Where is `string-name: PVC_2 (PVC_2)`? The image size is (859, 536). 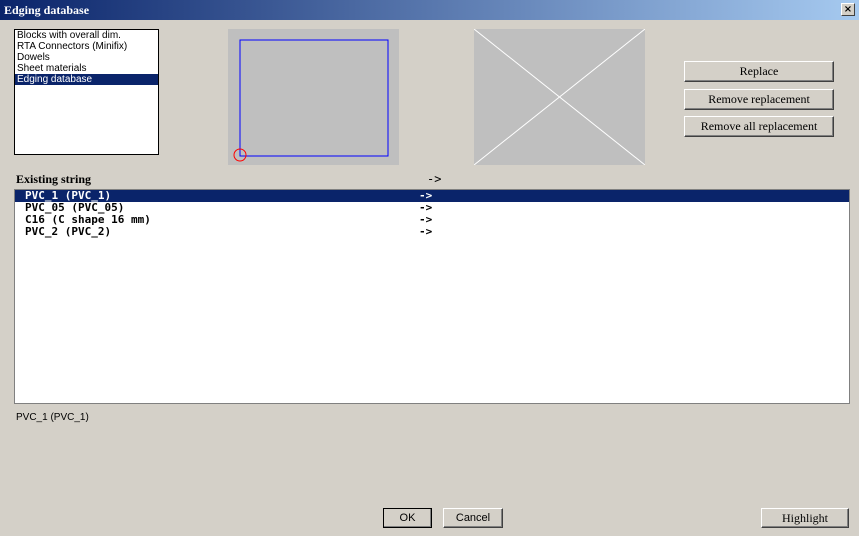 string-name: PVC_2 (PVC_2) is located at coordinates (68, 231).